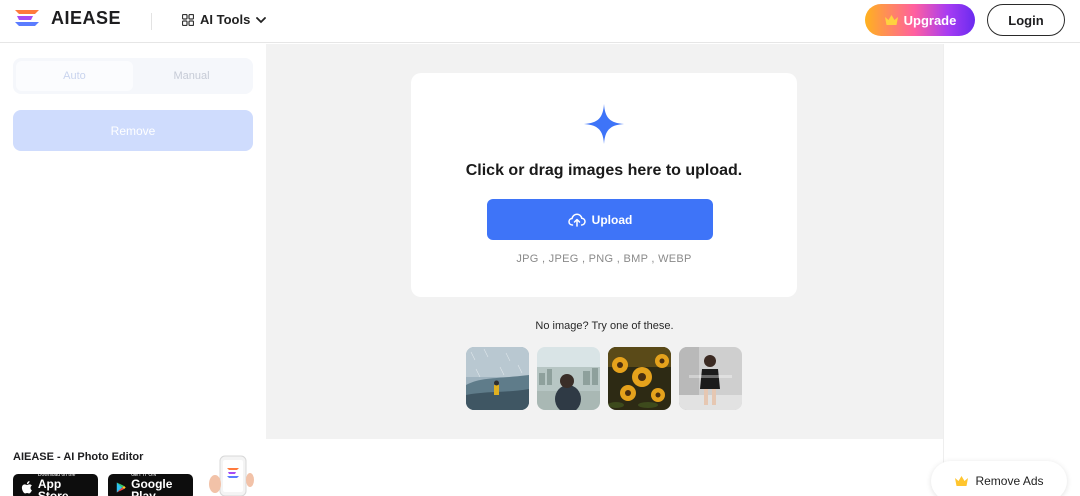 Image resolution: width=1080 pixels, height=496 pixels. I want to click on tab-manual: Manual, so click(191, 76).